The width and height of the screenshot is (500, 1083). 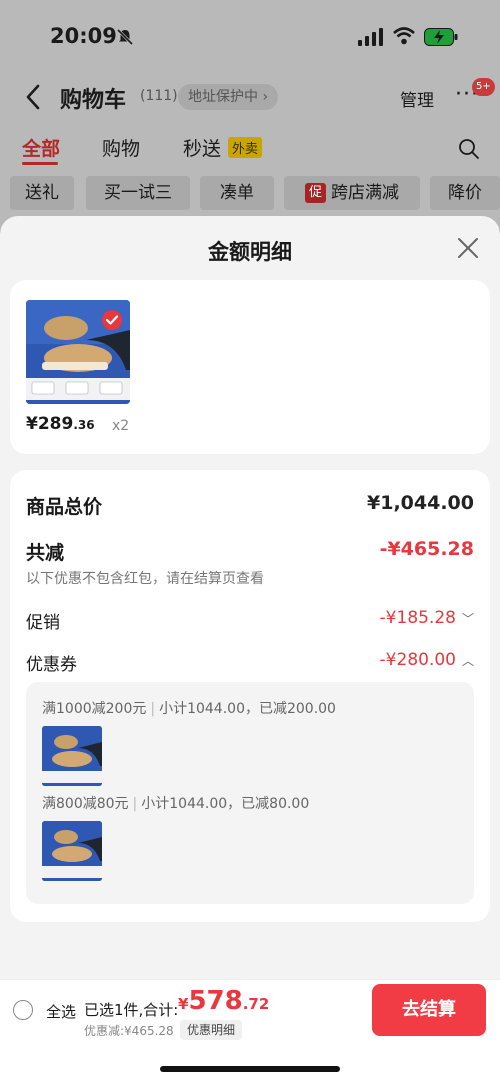 I want to click on close-icon, so click(x=468, y=248).